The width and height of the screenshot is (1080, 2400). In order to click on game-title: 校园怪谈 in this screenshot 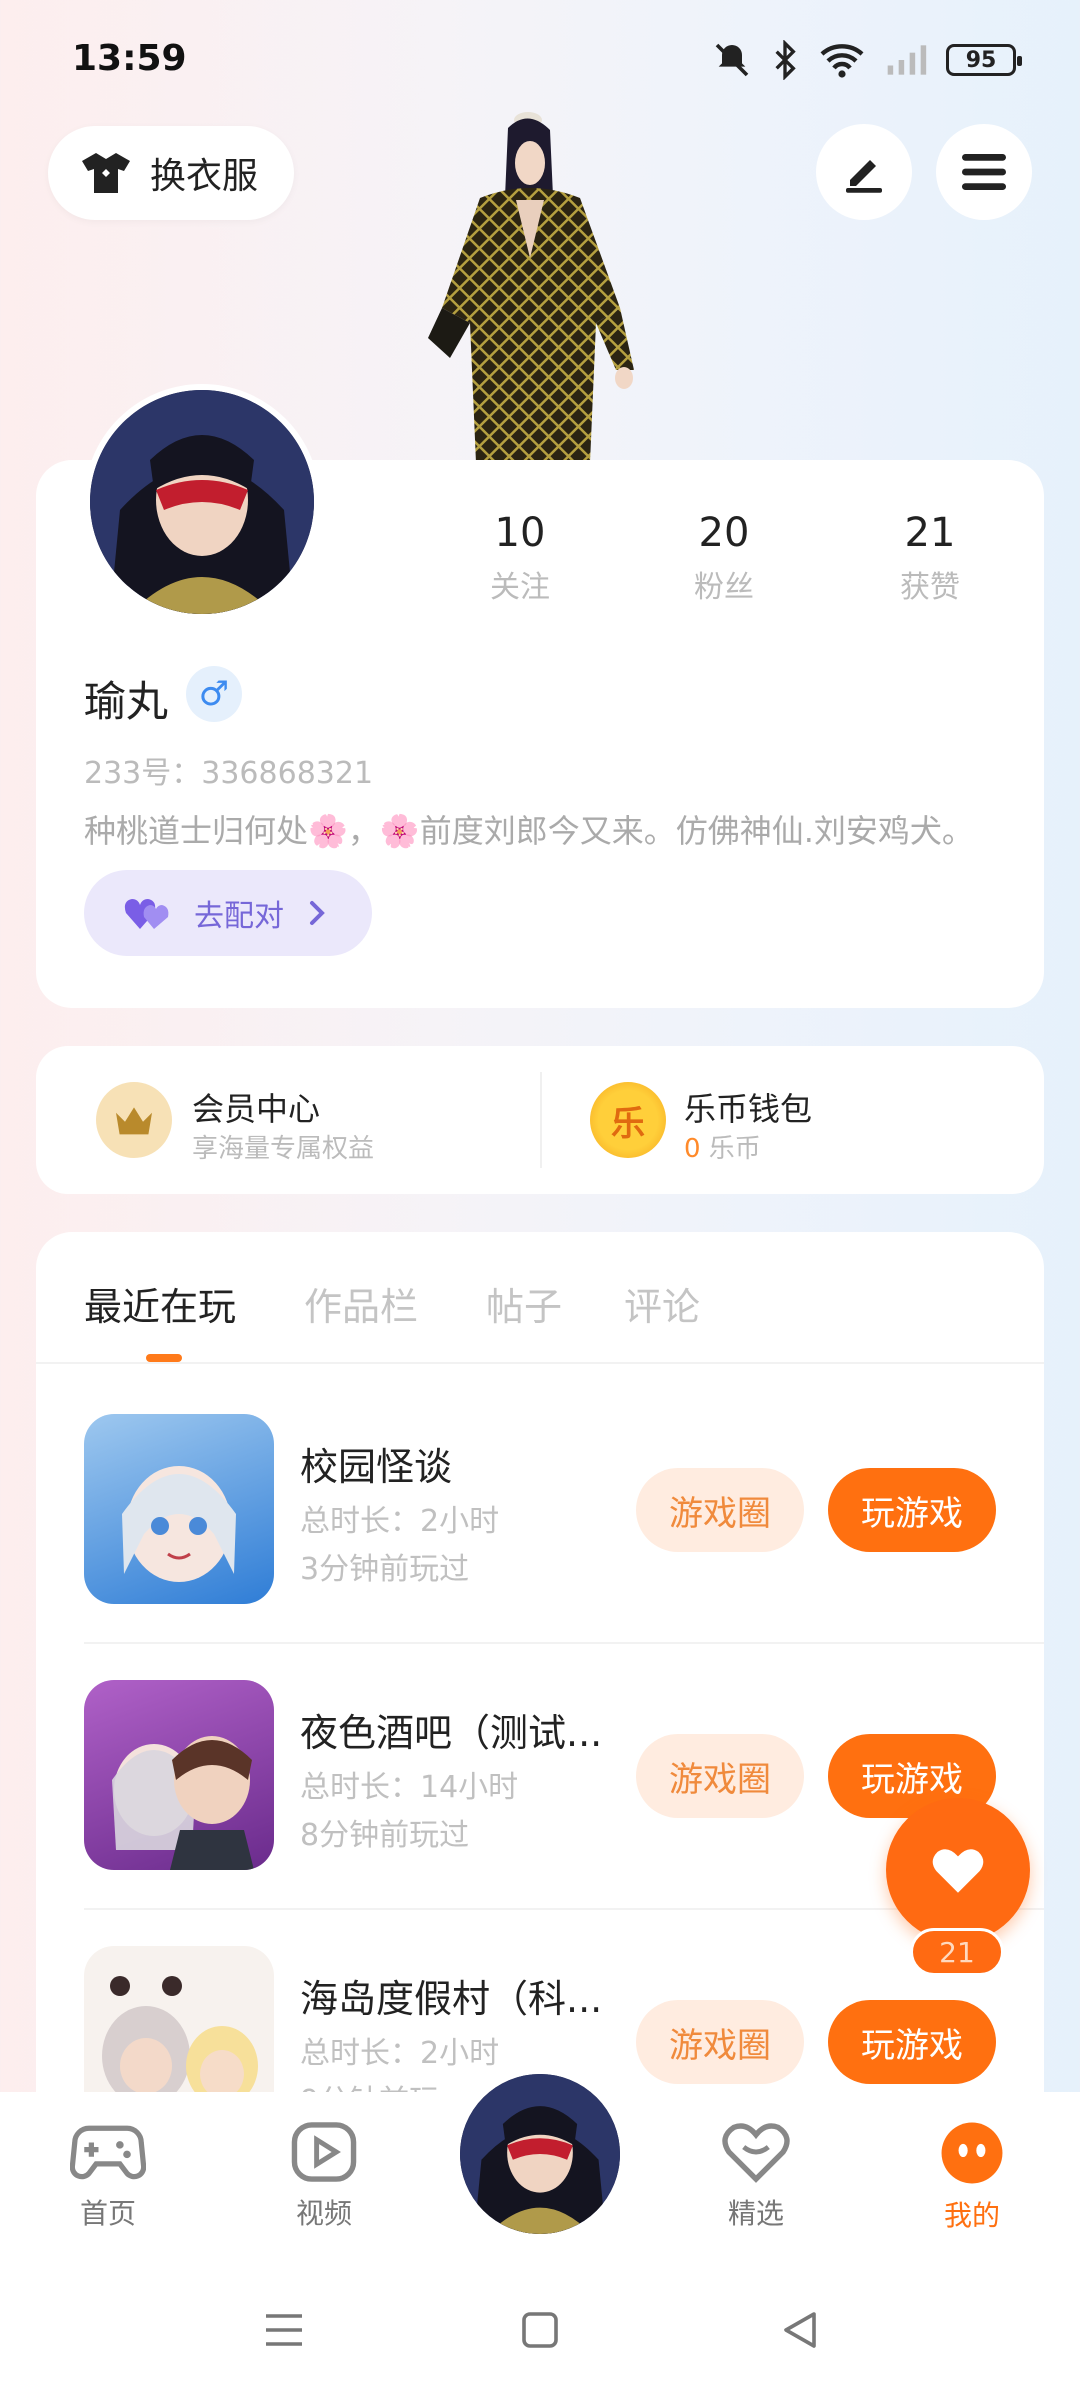, I will do `click(376, 1463)`.